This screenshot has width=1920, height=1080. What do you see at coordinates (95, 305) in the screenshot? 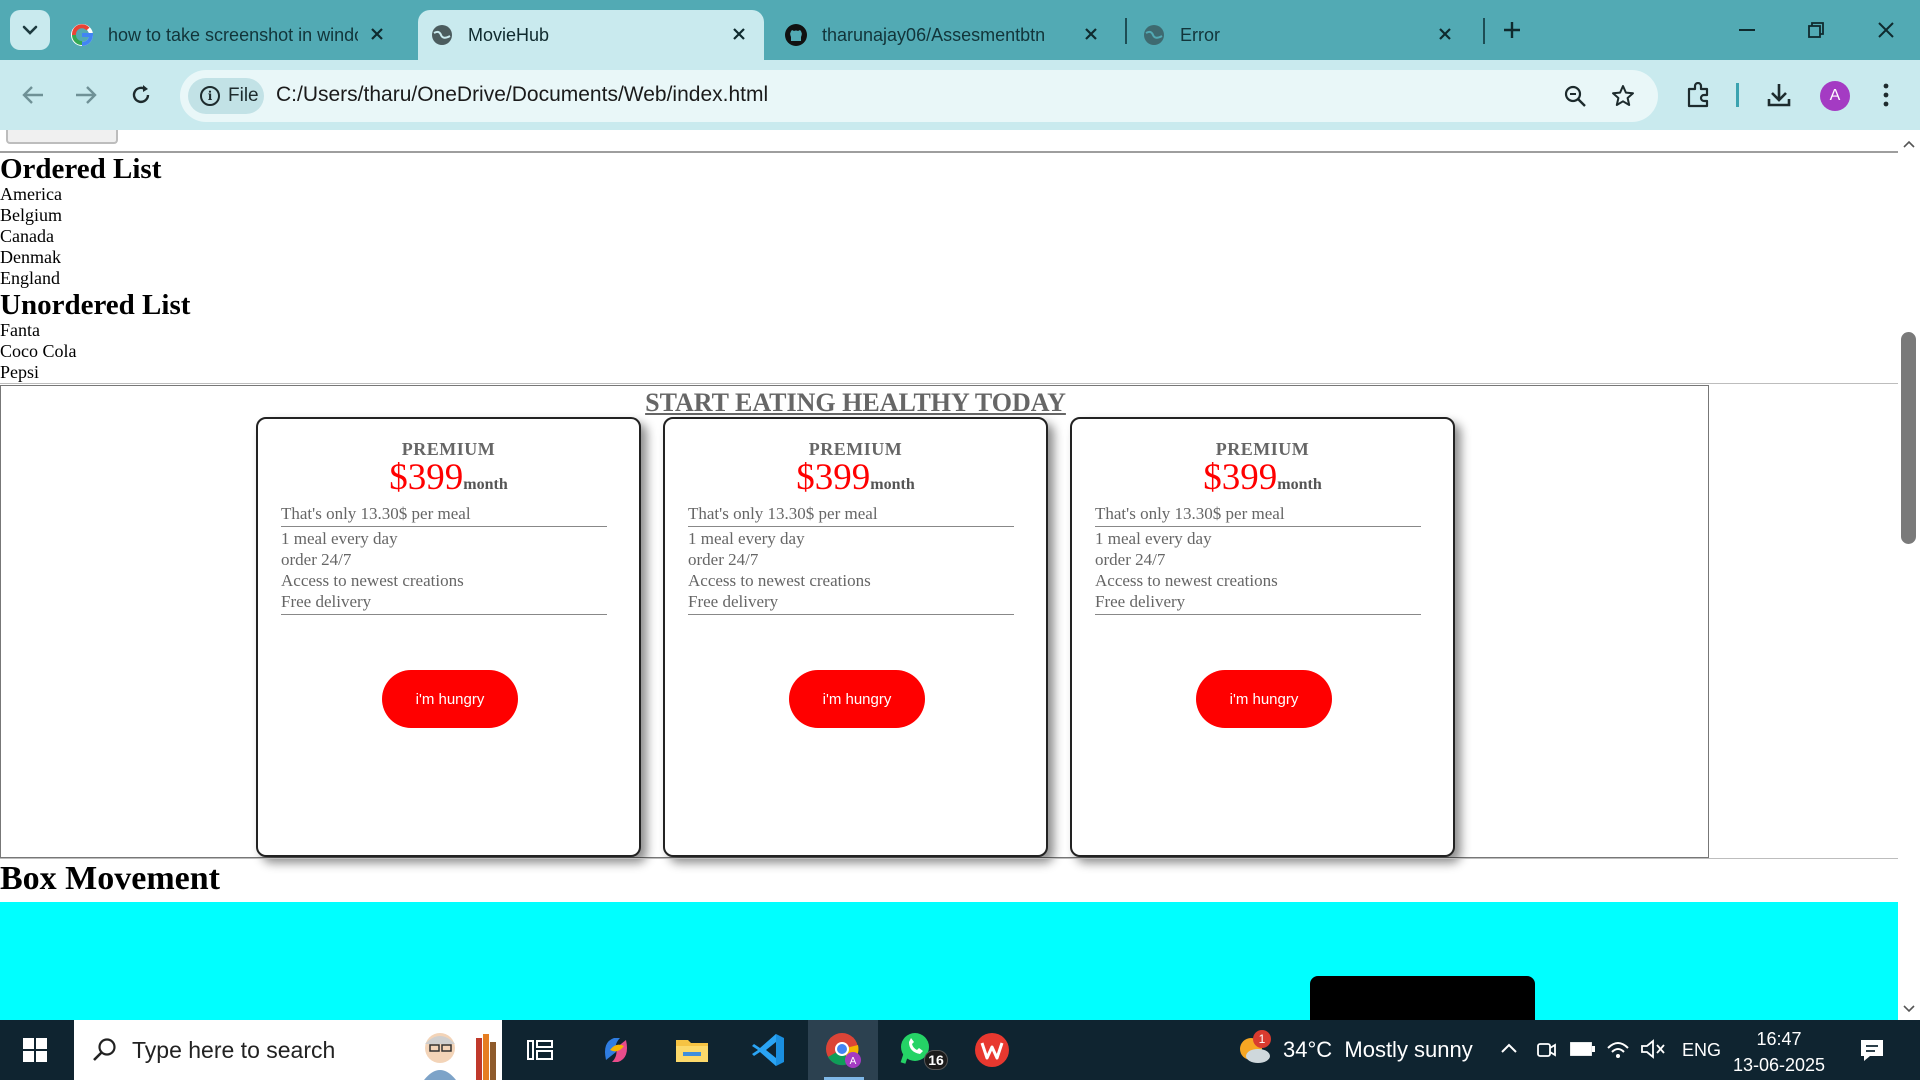
I see `unordered-list-heading: Unordered List` at bounding box center [95, 305].